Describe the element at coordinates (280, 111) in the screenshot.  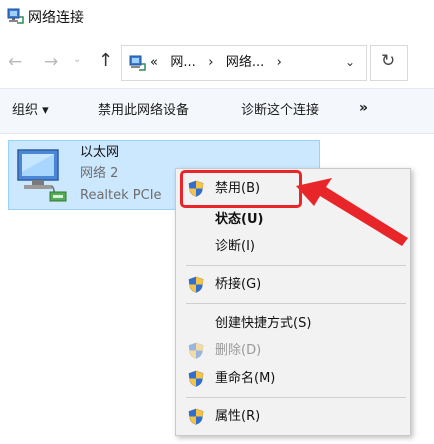
I see `diagnose-connection-button: 诊断这个连接` at that location.